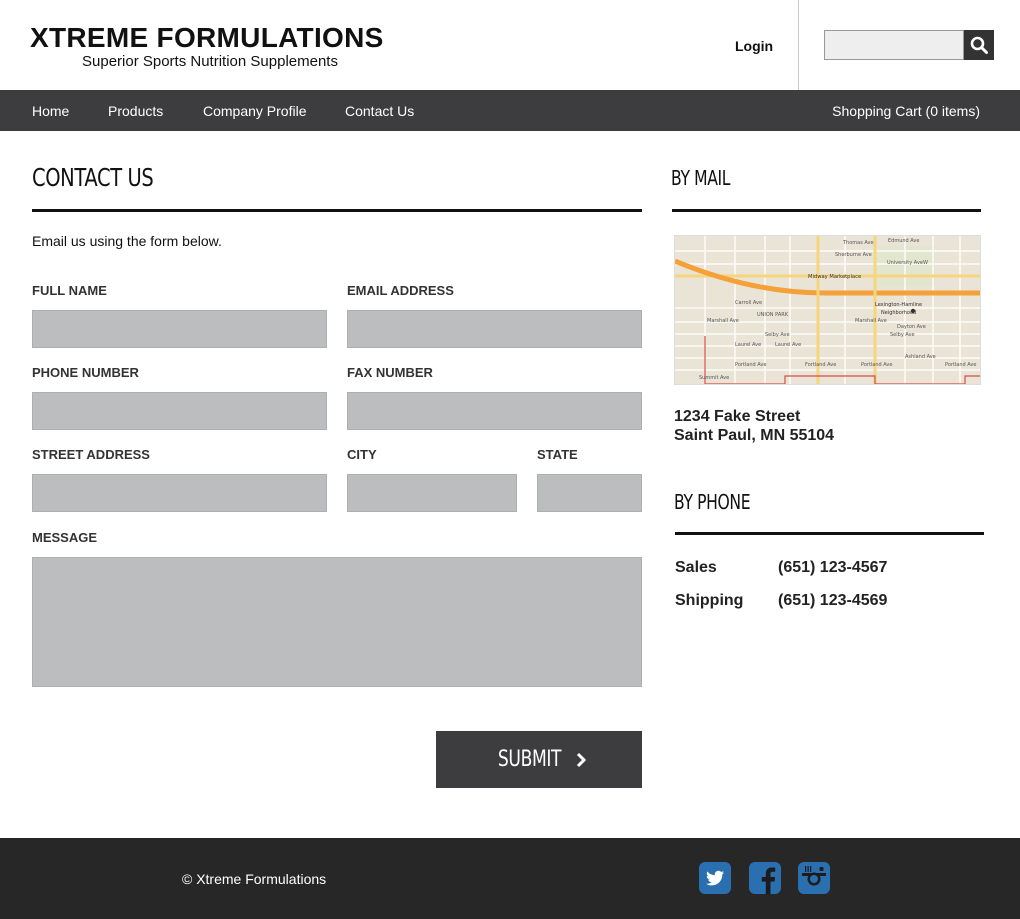 The height and width of the screenshot is (919, 1020). I want to click on svg-text: Fortland Ave, so click(820, 365).